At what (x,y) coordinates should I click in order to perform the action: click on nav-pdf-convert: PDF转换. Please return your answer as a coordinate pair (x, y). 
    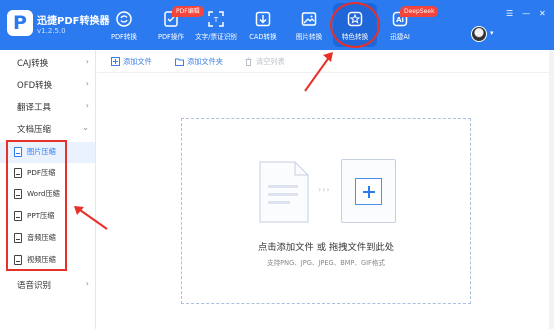
    Looking at the image, I should click on (124, 25).